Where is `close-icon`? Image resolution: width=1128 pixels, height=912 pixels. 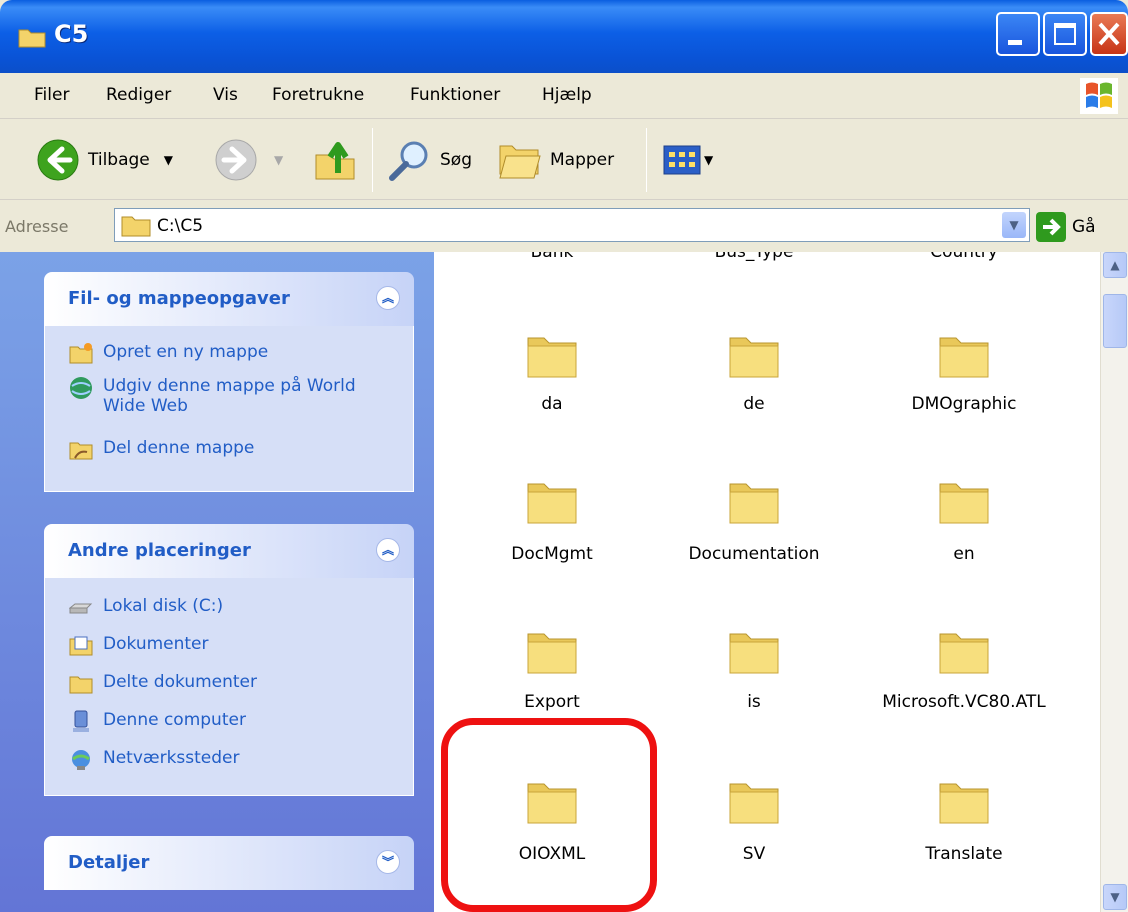 close-icon is located at coordinates (1109, 34).